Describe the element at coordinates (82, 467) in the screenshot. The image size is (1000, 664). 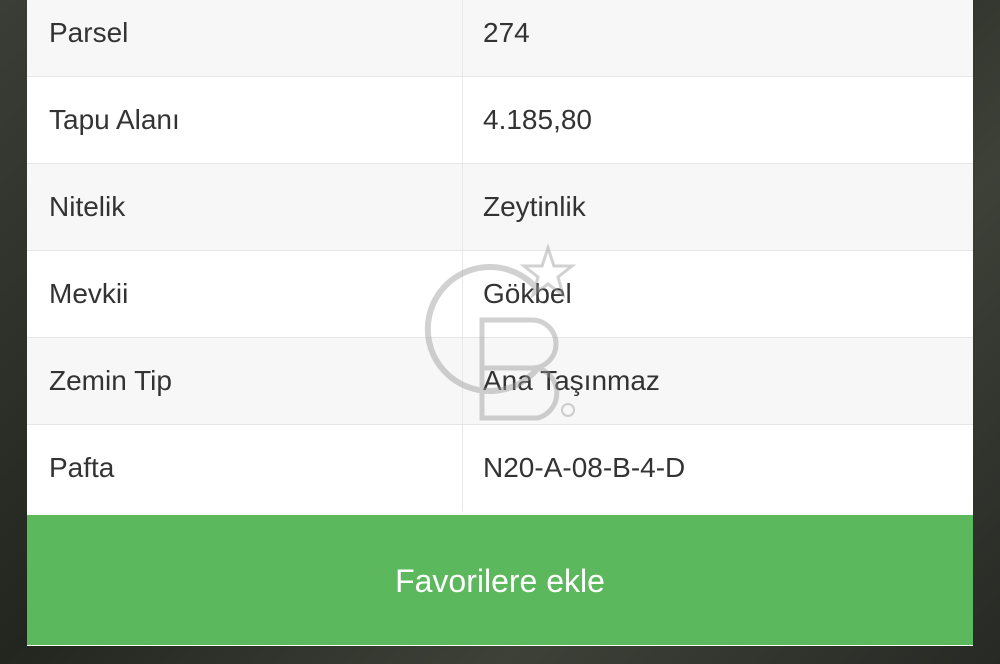
I see `detail-label: Pafta` at that location.